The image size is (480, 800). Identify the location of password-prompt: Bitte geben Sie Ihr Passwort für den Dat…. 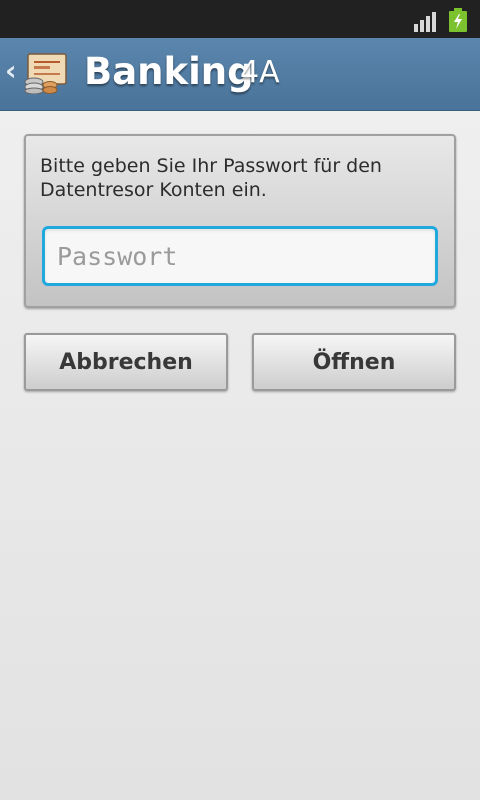
(211, 178).